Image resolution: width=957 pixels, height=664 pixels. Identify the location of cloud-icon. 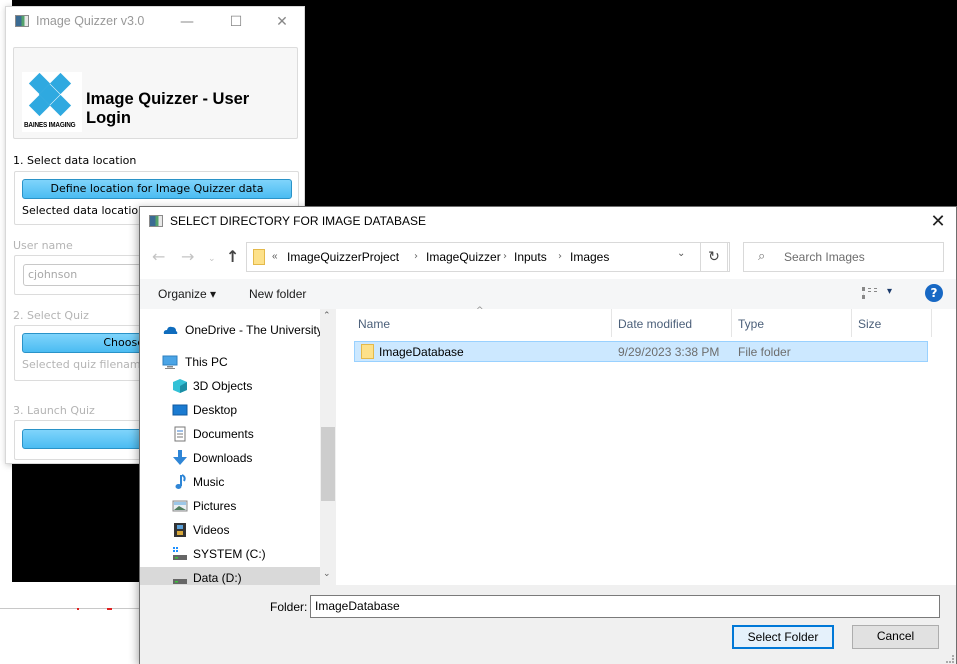
(170, 330).